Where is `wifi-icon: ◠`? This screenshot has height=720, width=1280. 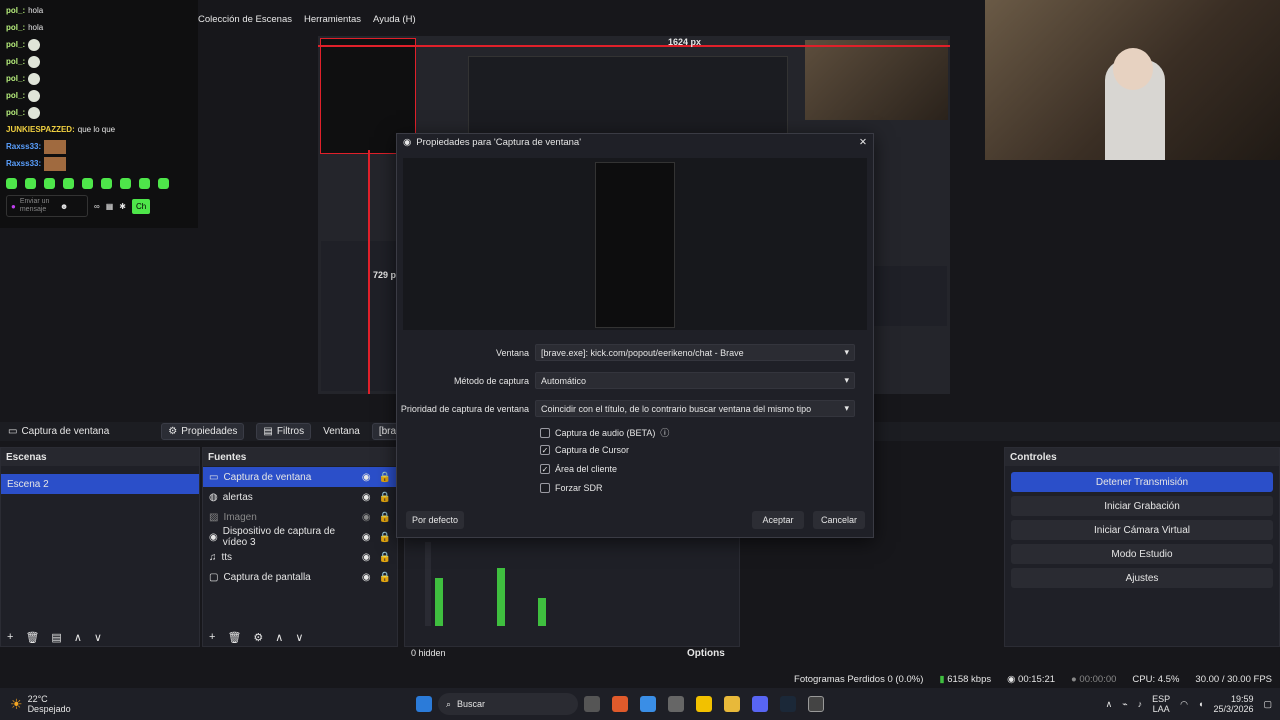 wifi-icon: ◠ is located at coordinates (1184, 704).